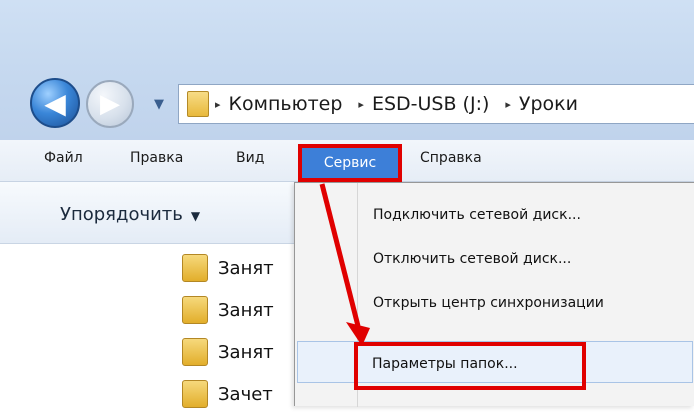 Image resolution: width=694 pixels, height=414 pixels. What do you see at coordinates (340, 255) in the screenshot?
I see `annotation-arrow-line` at bounding box center [340, 255].